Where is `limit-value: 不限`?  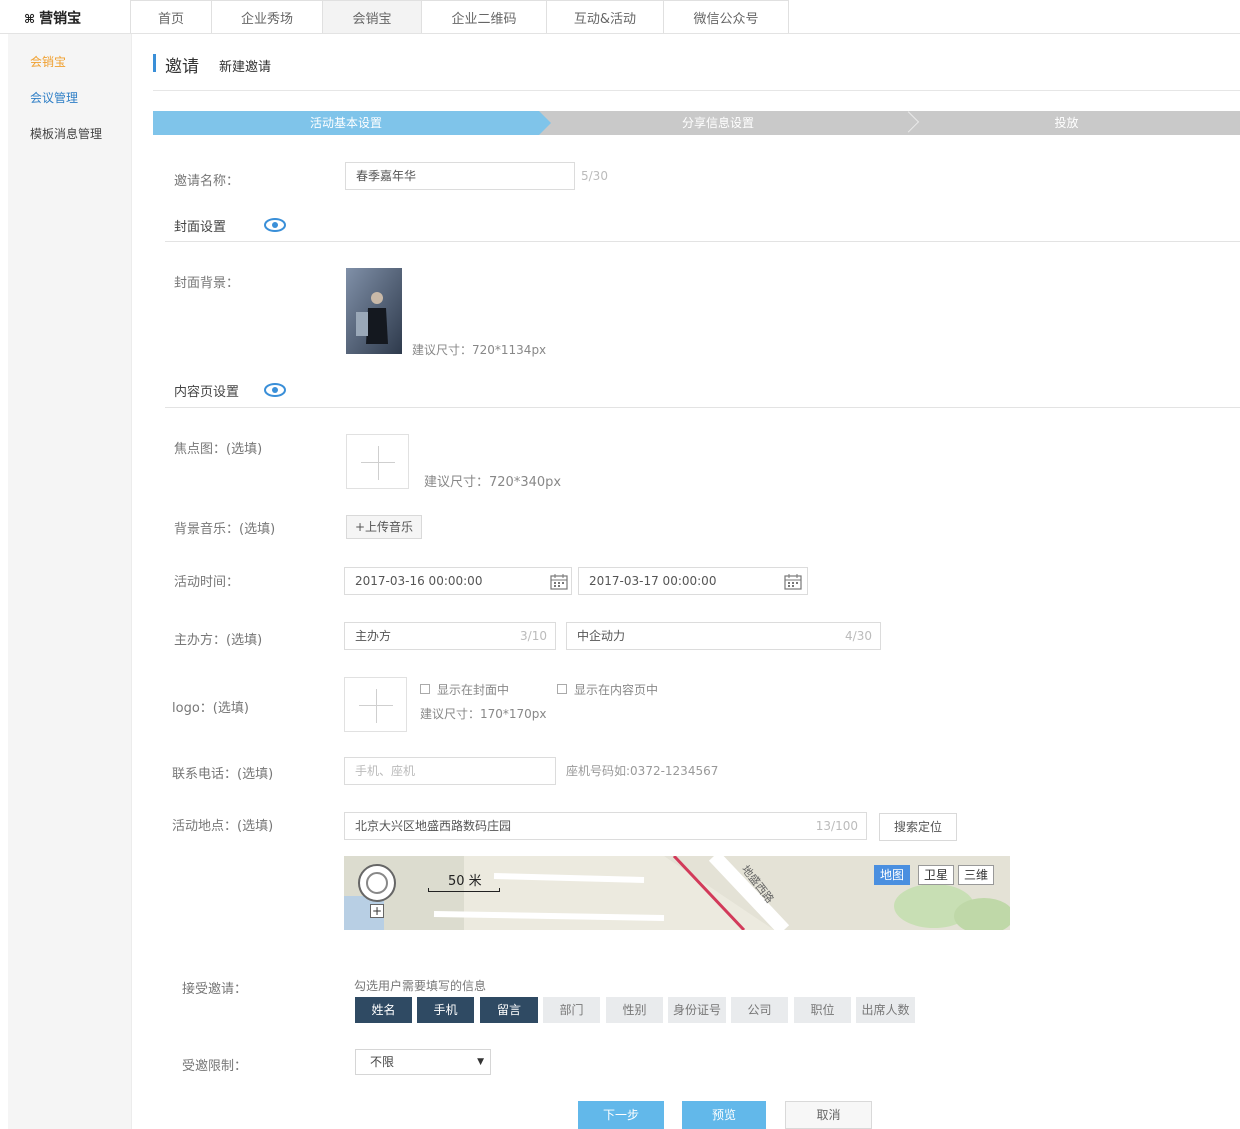
limit-value: 不限 is located at coordinates (382, 1062).